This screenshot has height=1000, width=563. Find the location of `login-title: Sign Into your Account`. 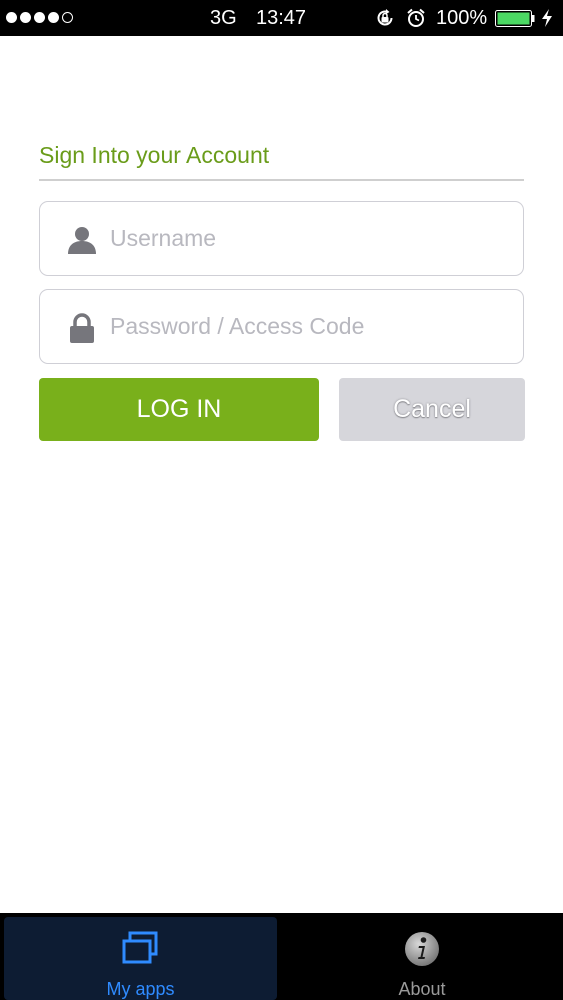

login-title: Sign Into your Account is located at coordinates (154, 155).